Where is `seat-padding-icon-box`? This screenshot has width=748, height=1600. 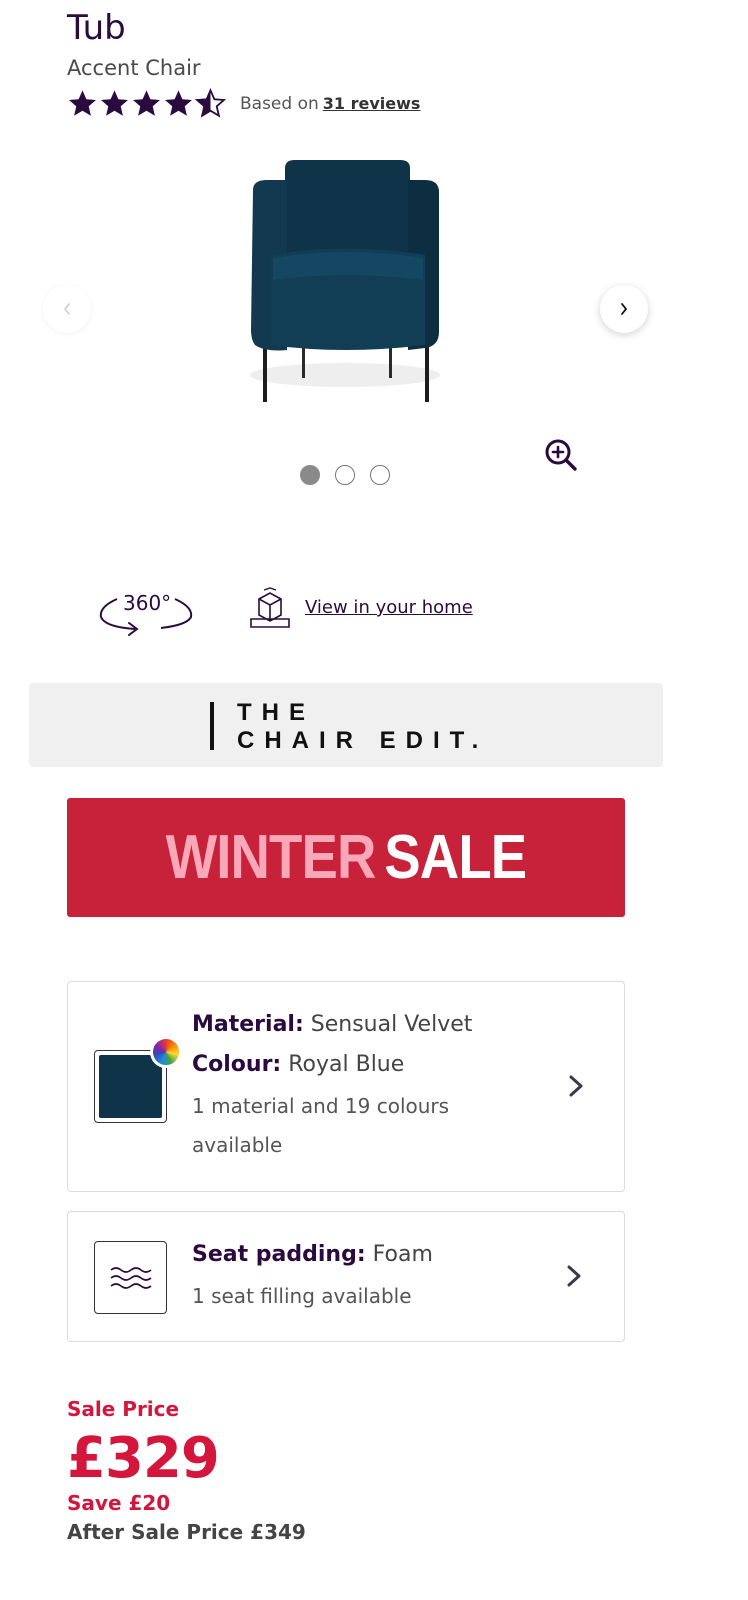 seat-padding-icon-box is located at coordinates (130, 1277).